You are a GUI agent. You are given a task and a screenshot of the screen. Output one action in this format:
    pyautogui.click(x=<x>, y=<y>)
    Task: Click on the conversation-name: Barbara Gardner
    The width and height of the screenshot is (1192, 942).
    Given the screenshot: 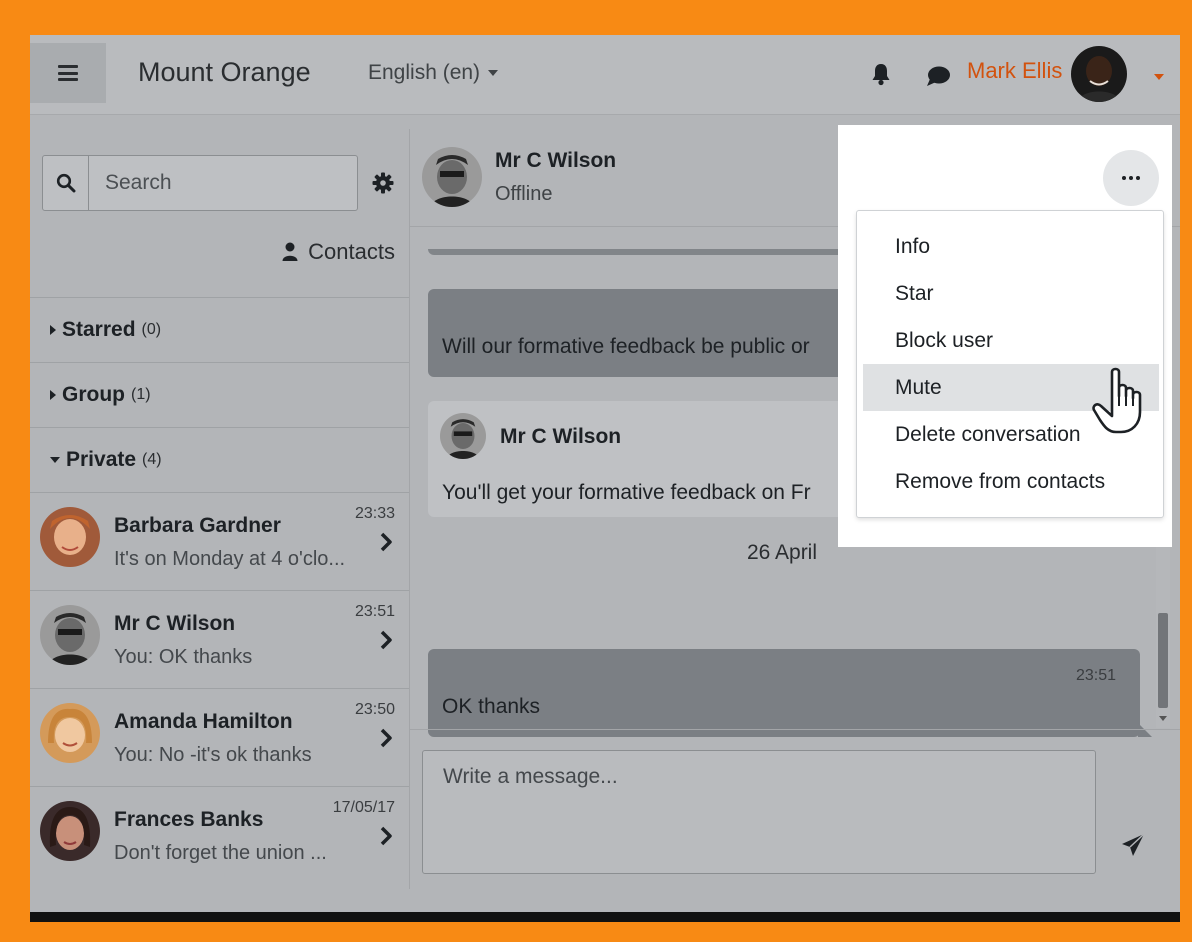 What is the action you would take?
    pyautogui.click(x=197, y=525)
    